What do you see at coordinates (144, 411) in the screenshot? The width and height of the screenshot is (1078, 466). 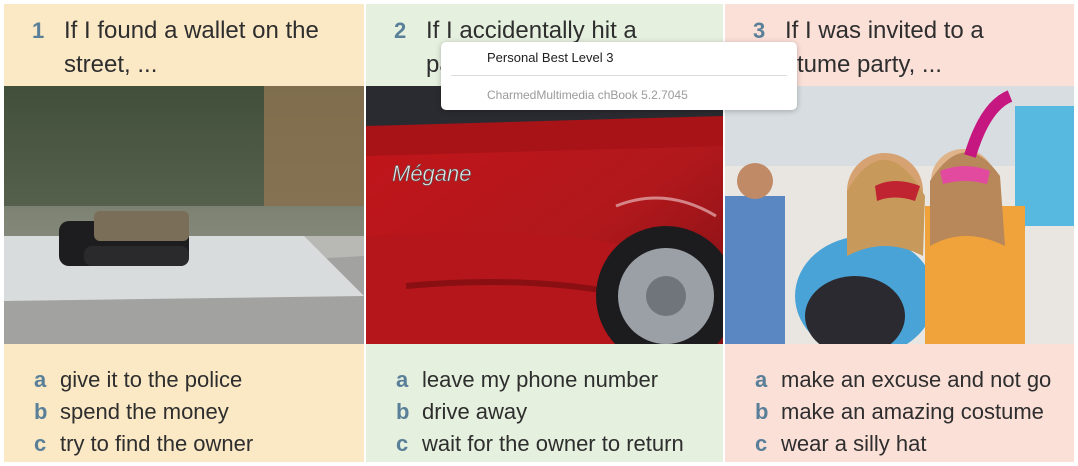 I see `answer-text: spend the money` at bounding box center [144, 411].